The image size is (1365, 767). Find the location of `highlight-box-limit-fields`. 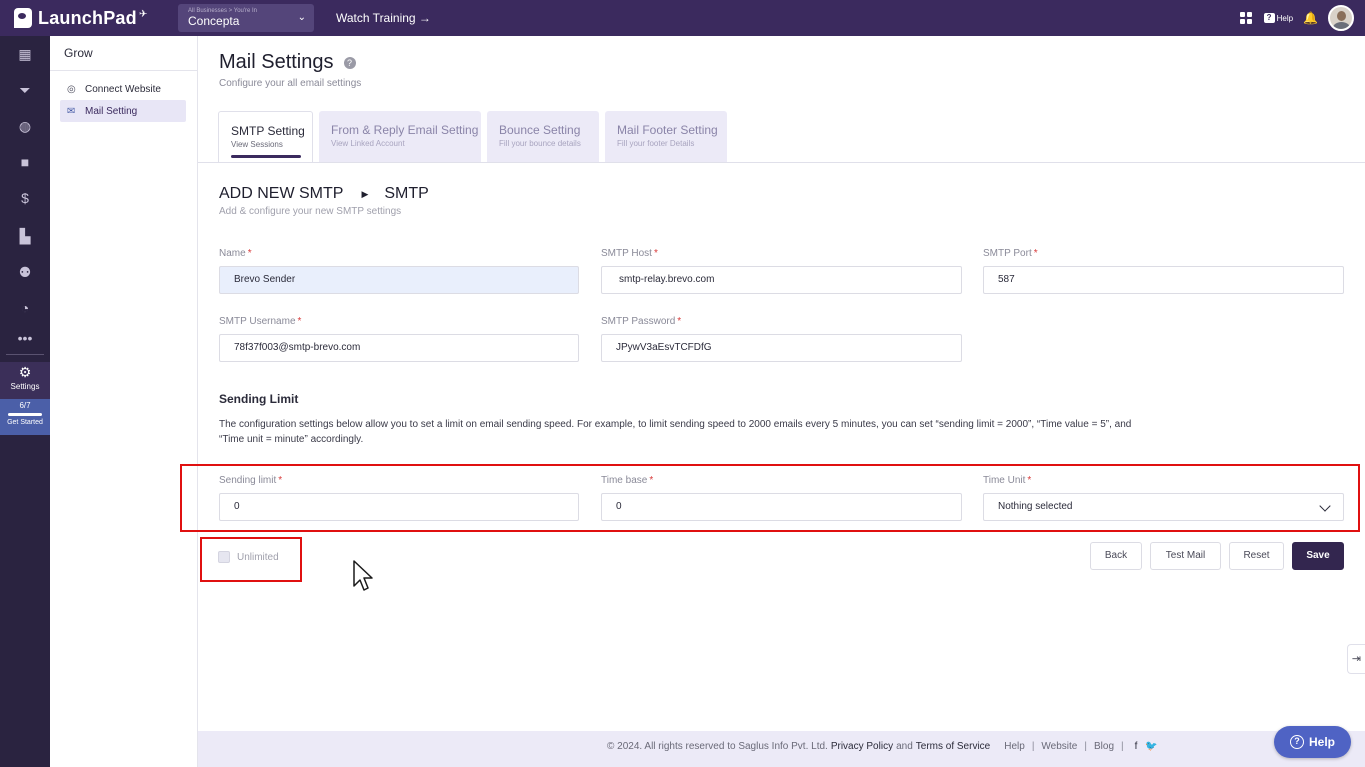

highlight-box-limit-fields is located at coordinates (770, 498).